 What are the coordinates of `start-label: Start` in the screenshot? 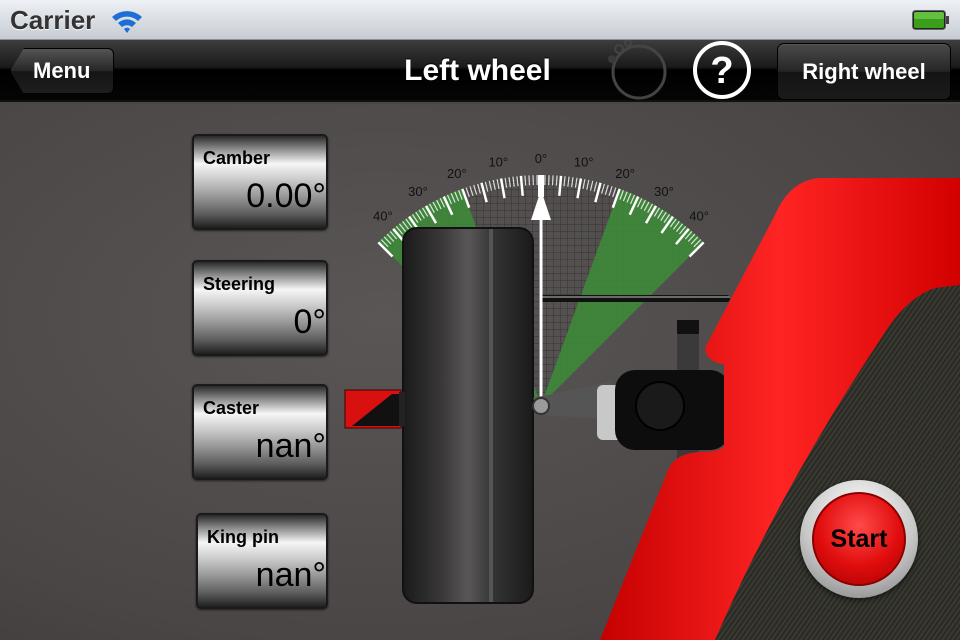 It's located at (859, 538).